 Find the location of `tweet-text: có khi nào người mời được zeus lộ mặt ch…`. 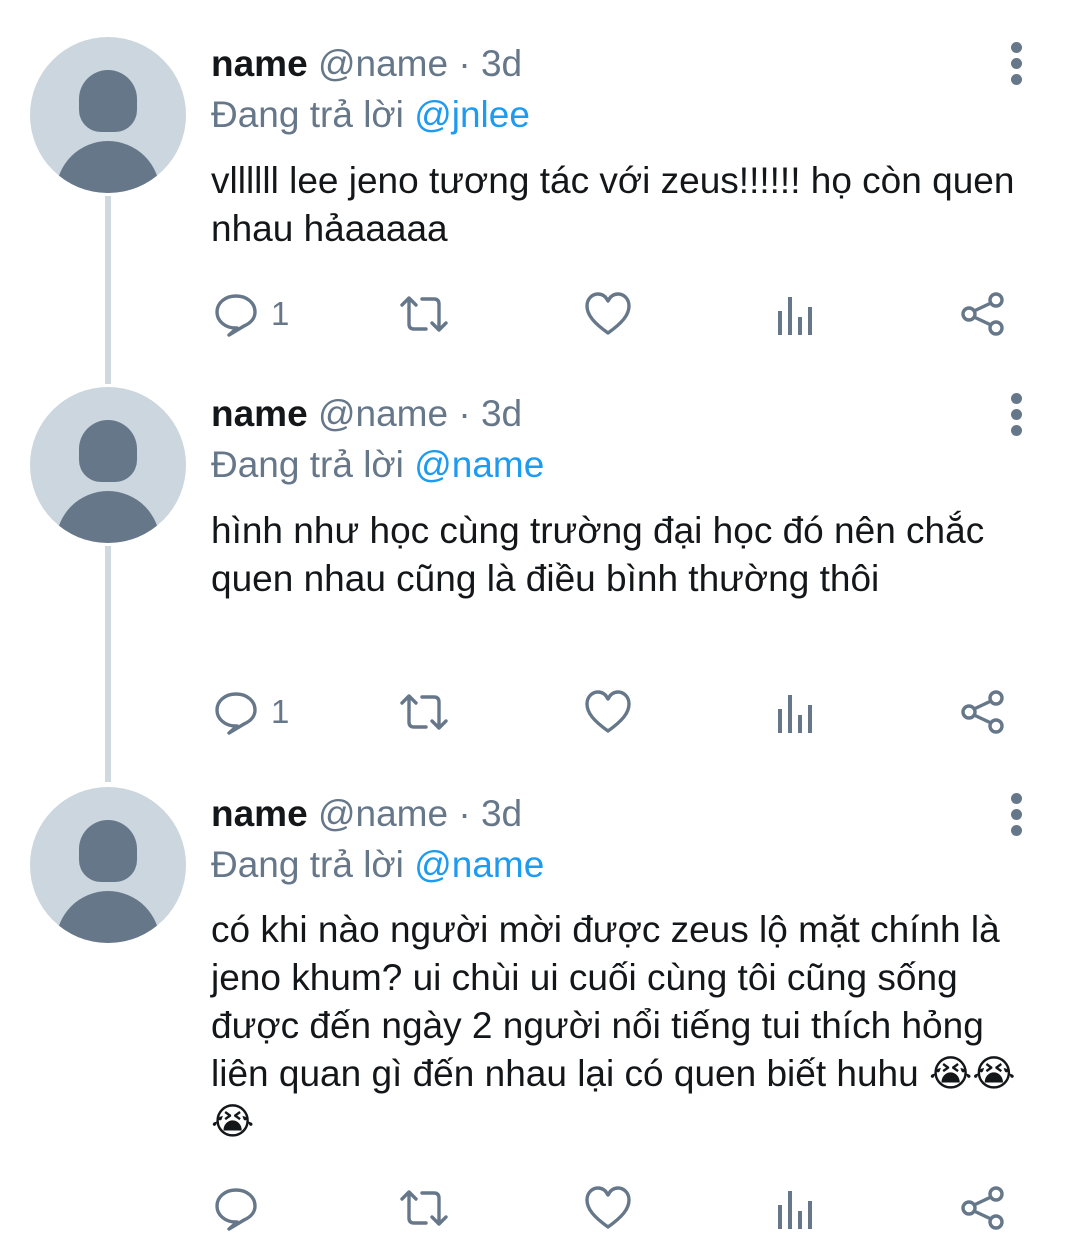

tweet-text: có khi nào người mời được zeus lộ mặt ch… is located at coordinates (621, 1026).